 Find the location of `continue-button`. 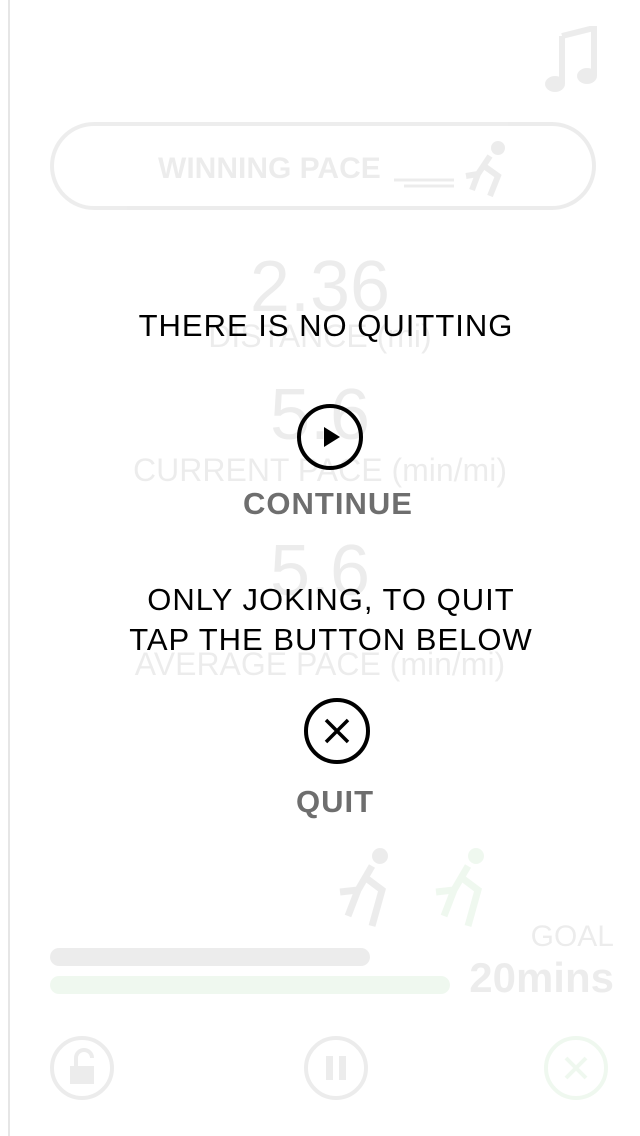

continue-button is located at coordinates (330, 437).